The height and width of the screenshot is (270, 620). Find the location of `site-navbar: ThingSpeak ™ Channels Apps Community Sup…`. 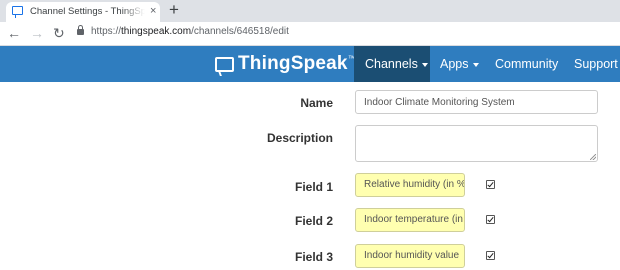

site-navbar: ThingSpeak ™ Channels Apps Community Sup… is located at coordinates (310, 64).